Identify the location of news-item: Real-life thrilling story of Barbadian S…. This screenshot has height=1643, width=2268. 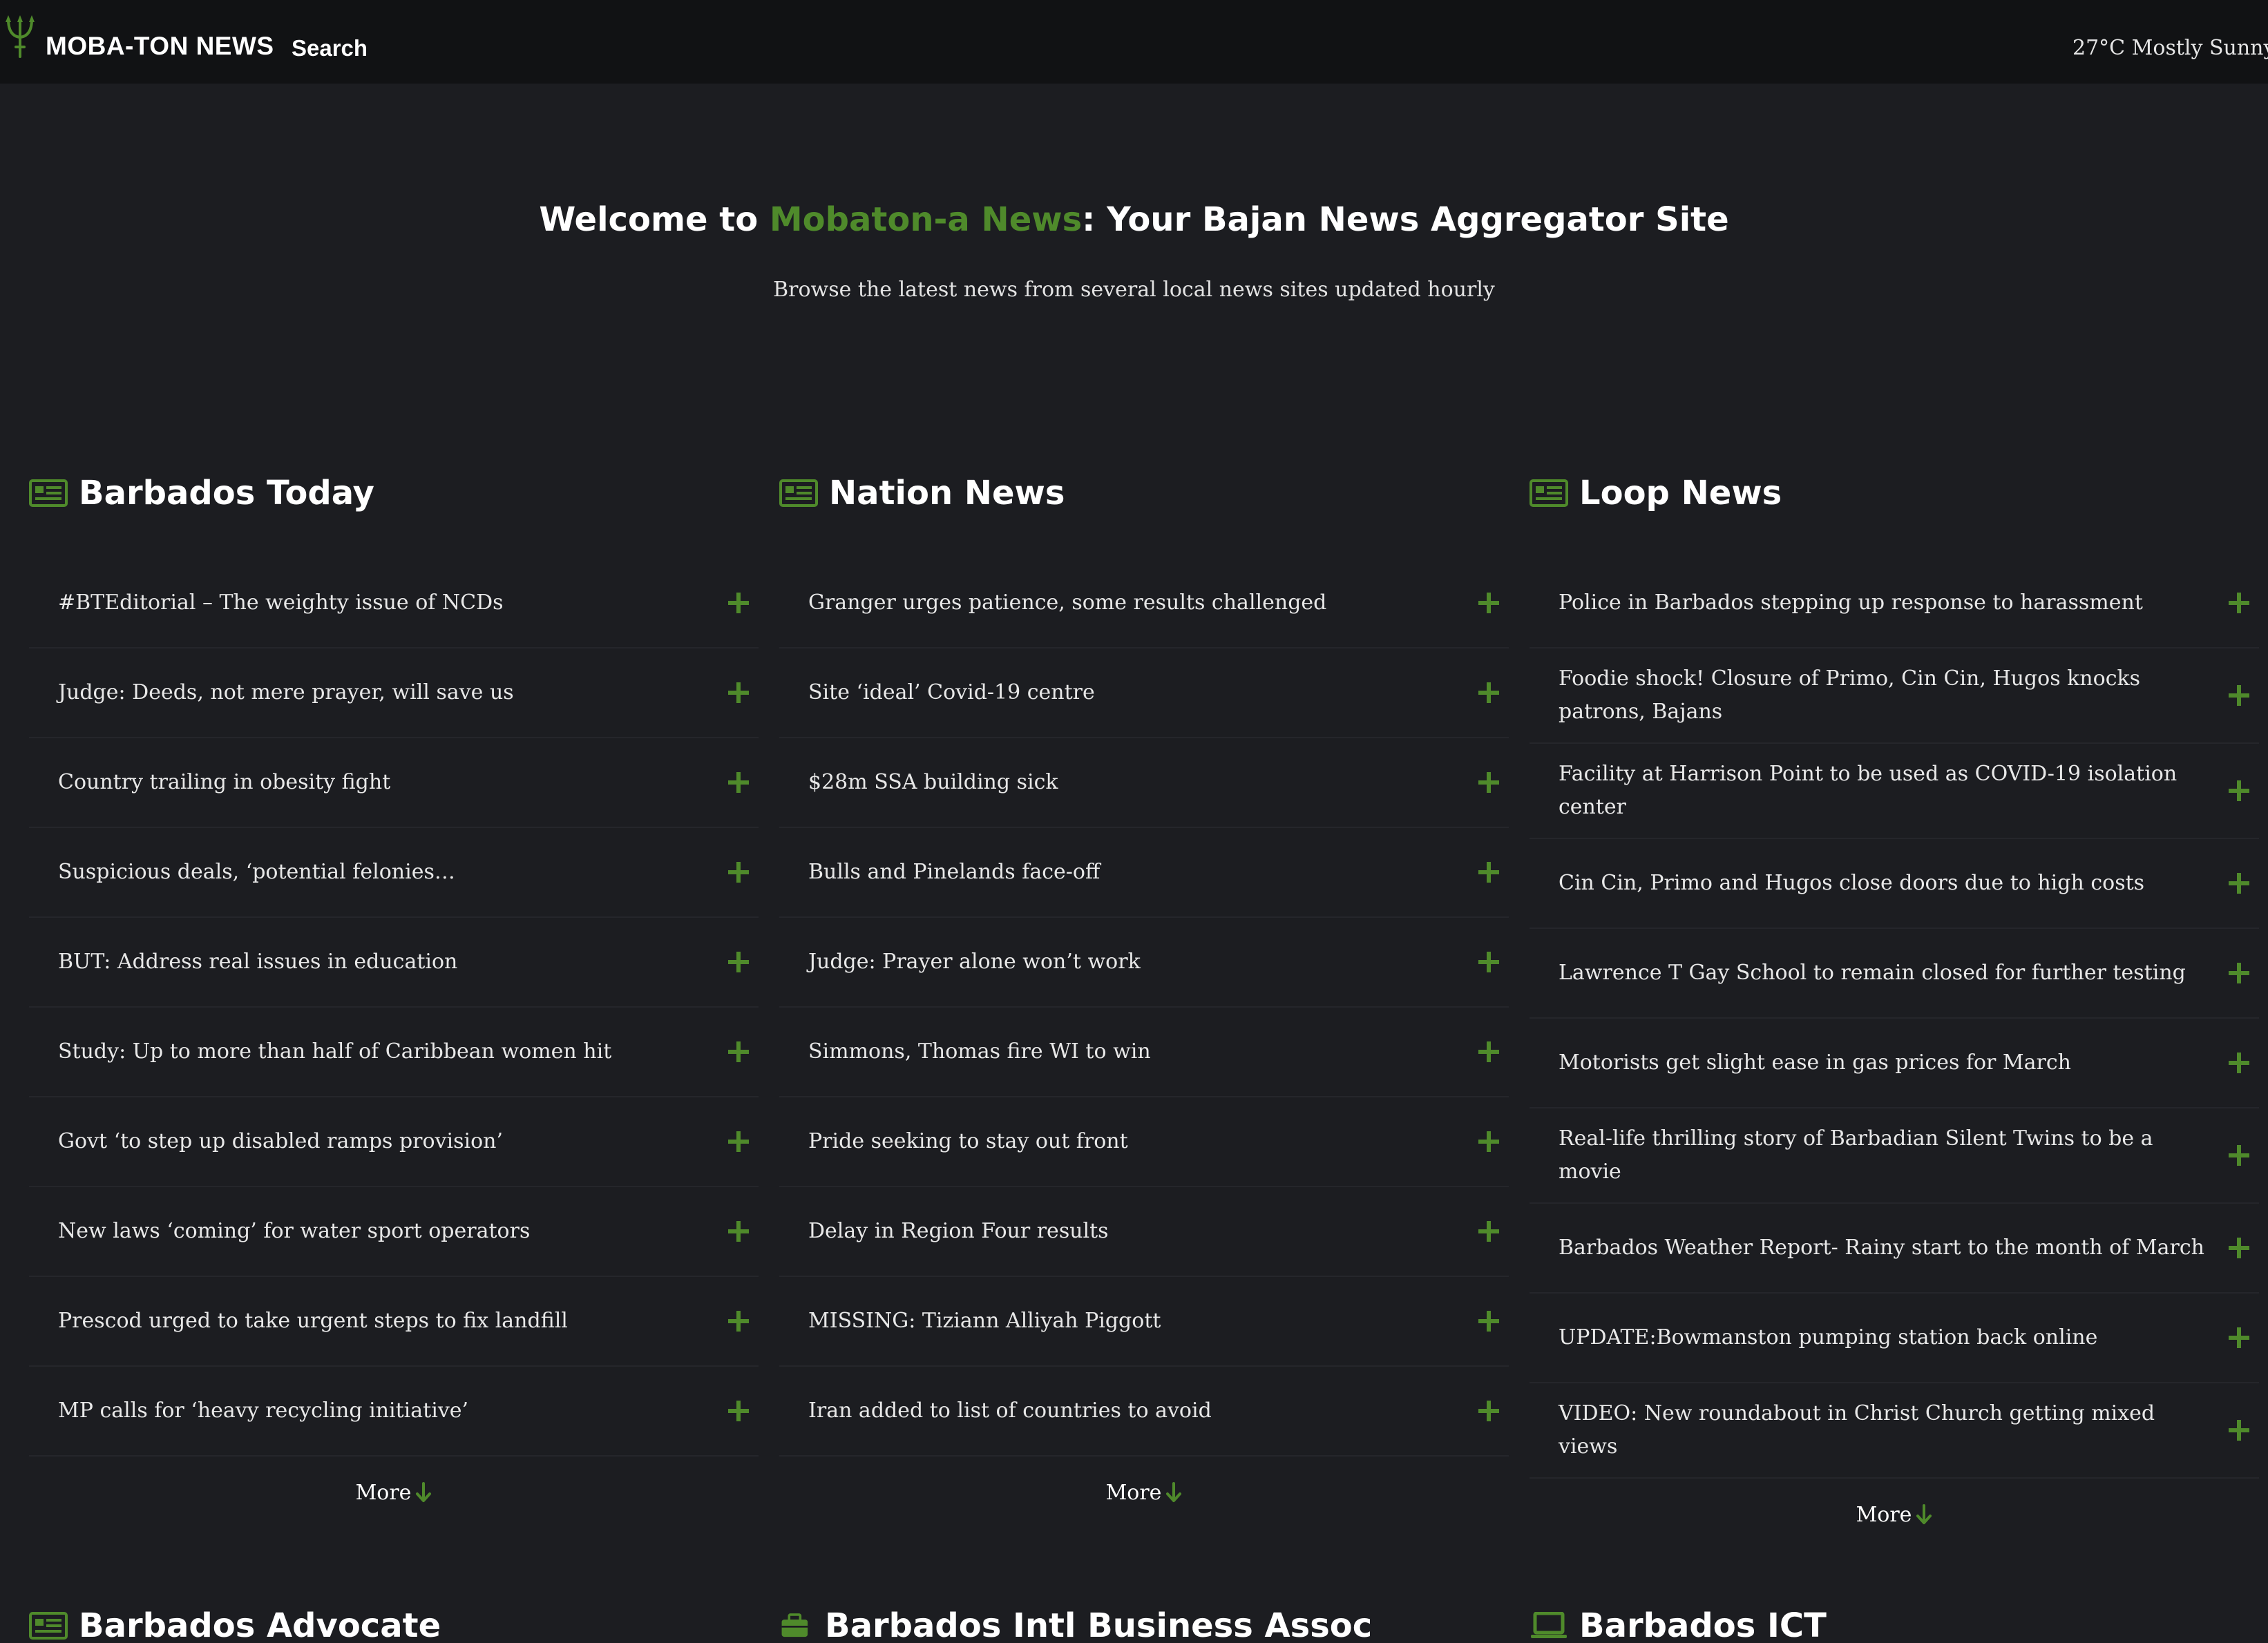
(1894, 1156).